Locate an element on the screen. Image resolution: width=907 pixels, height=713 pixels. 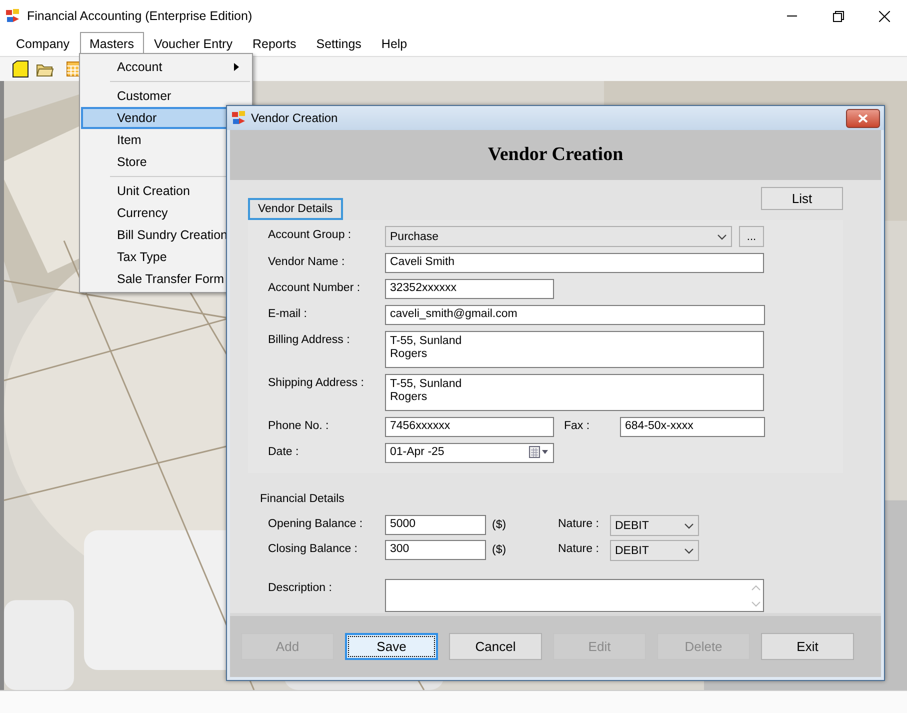
action-button: Save is located at coordinates (391, 646).